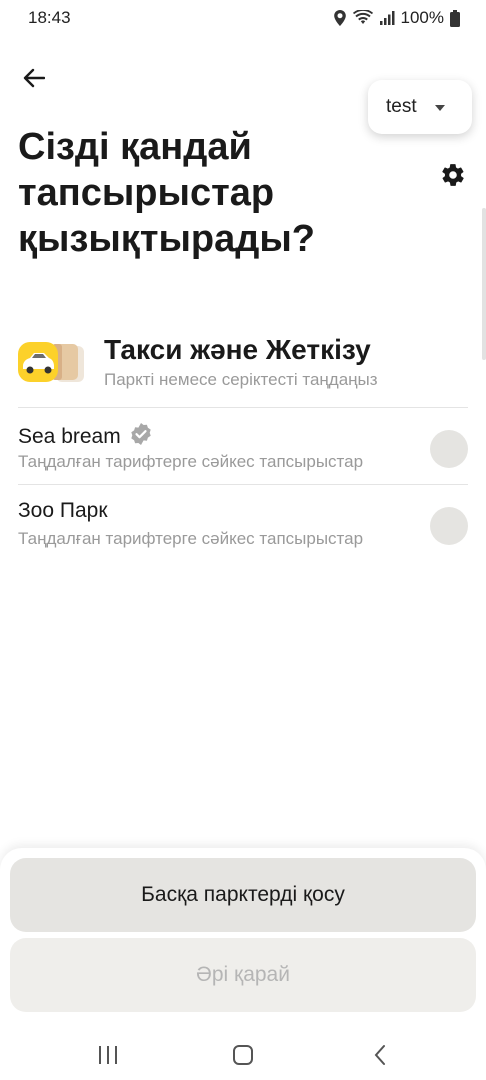 Image resolution: width=486 pixels, height=1080 pixels. I want to click on navigation-bar, so click(243, 1055).